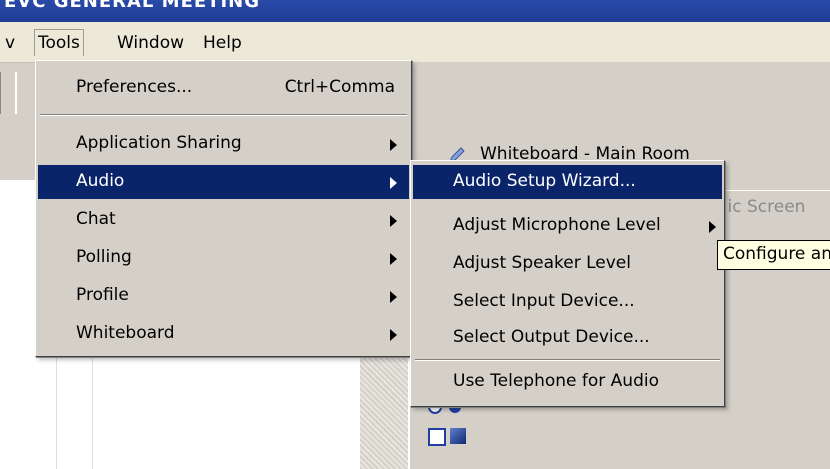 The width and height of the screenshot is (830, 469). Describe the element at coordinates (223, 258) in the screenshot. I see `menu-item-polling: Polling` at that location.